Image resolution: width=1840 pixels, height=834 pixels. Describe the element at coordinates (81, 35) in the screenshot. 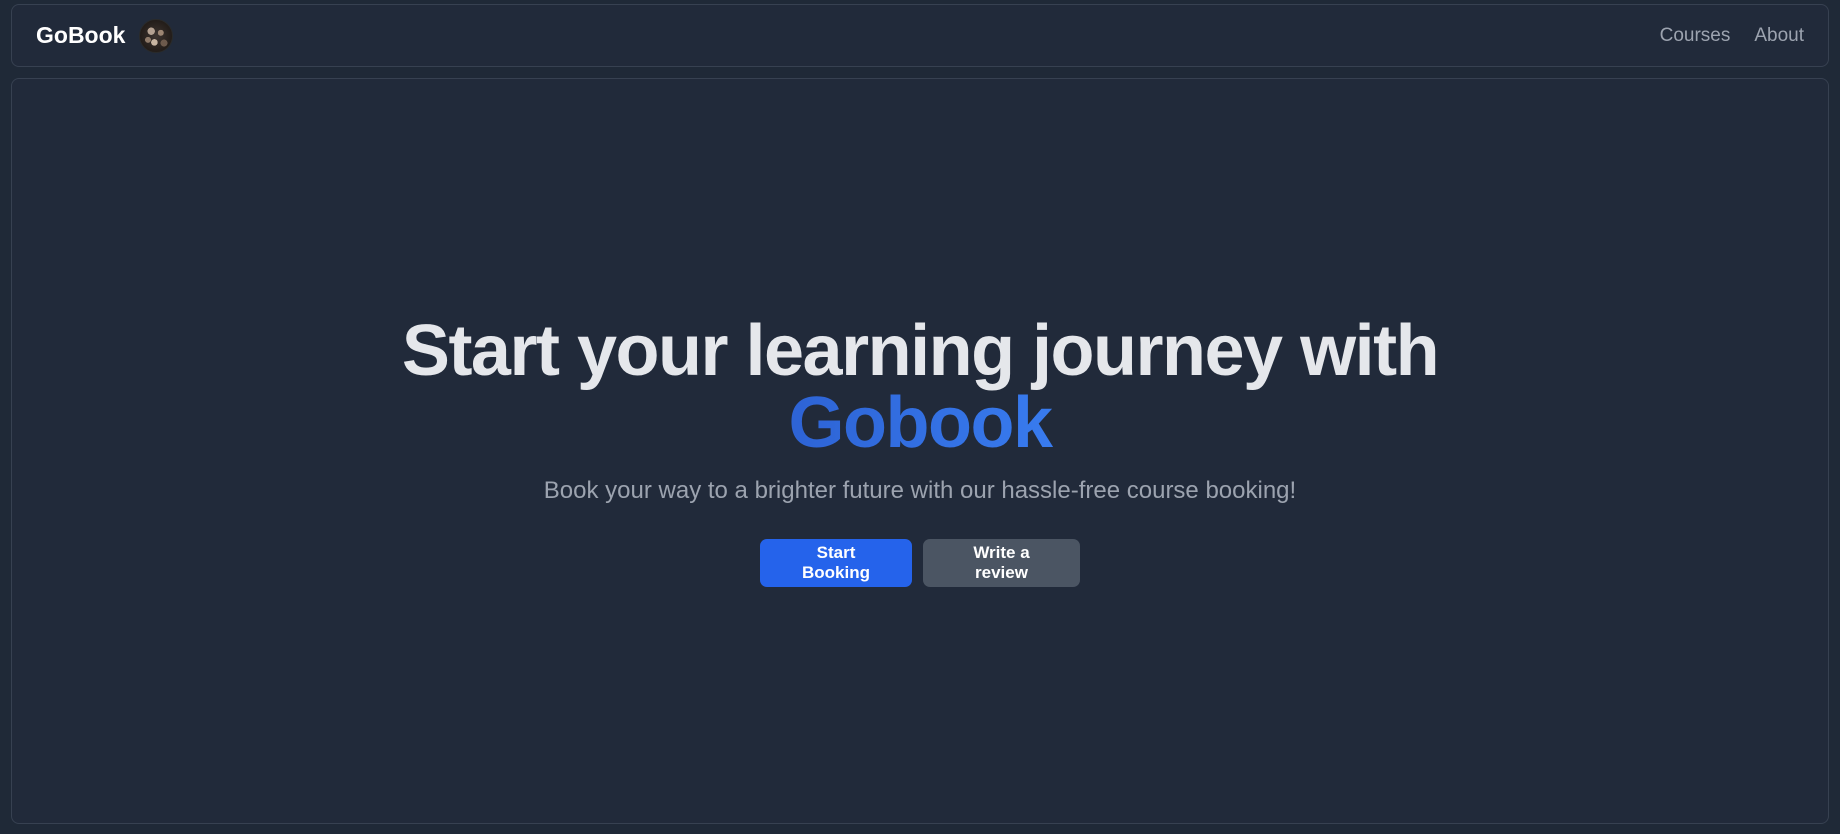

I see `brand-name: GoBook` at that location.